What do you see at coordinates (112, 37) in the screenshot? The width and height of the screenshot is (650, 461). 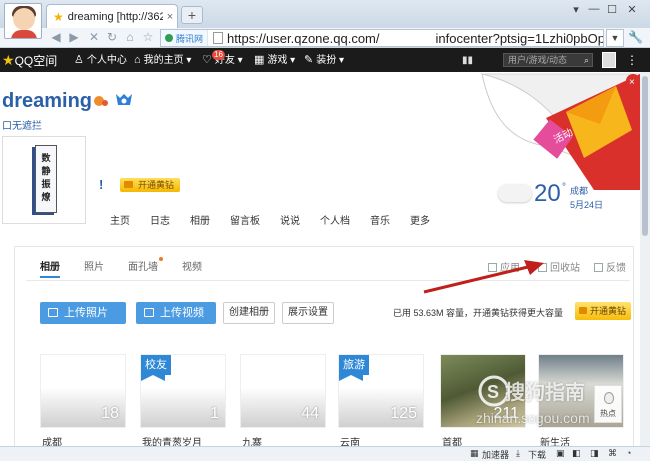 I see `refresh-icon: ↻` at bounding box center [112, 37].